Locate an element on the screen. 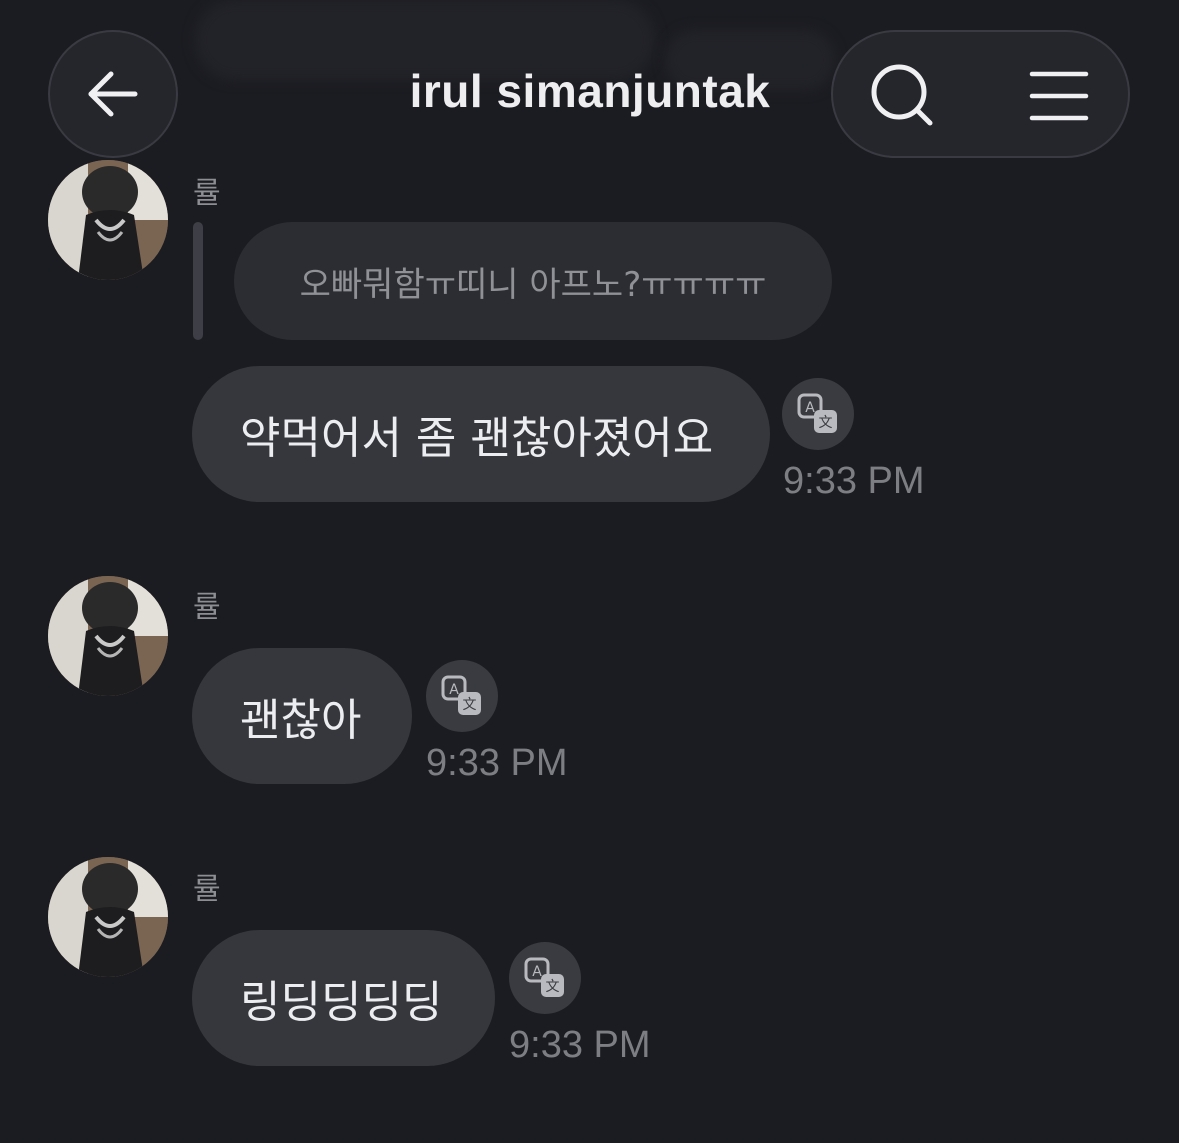 This screenshot has width=1179, height=1143. menu-button is located at coordinates (1059, 96).